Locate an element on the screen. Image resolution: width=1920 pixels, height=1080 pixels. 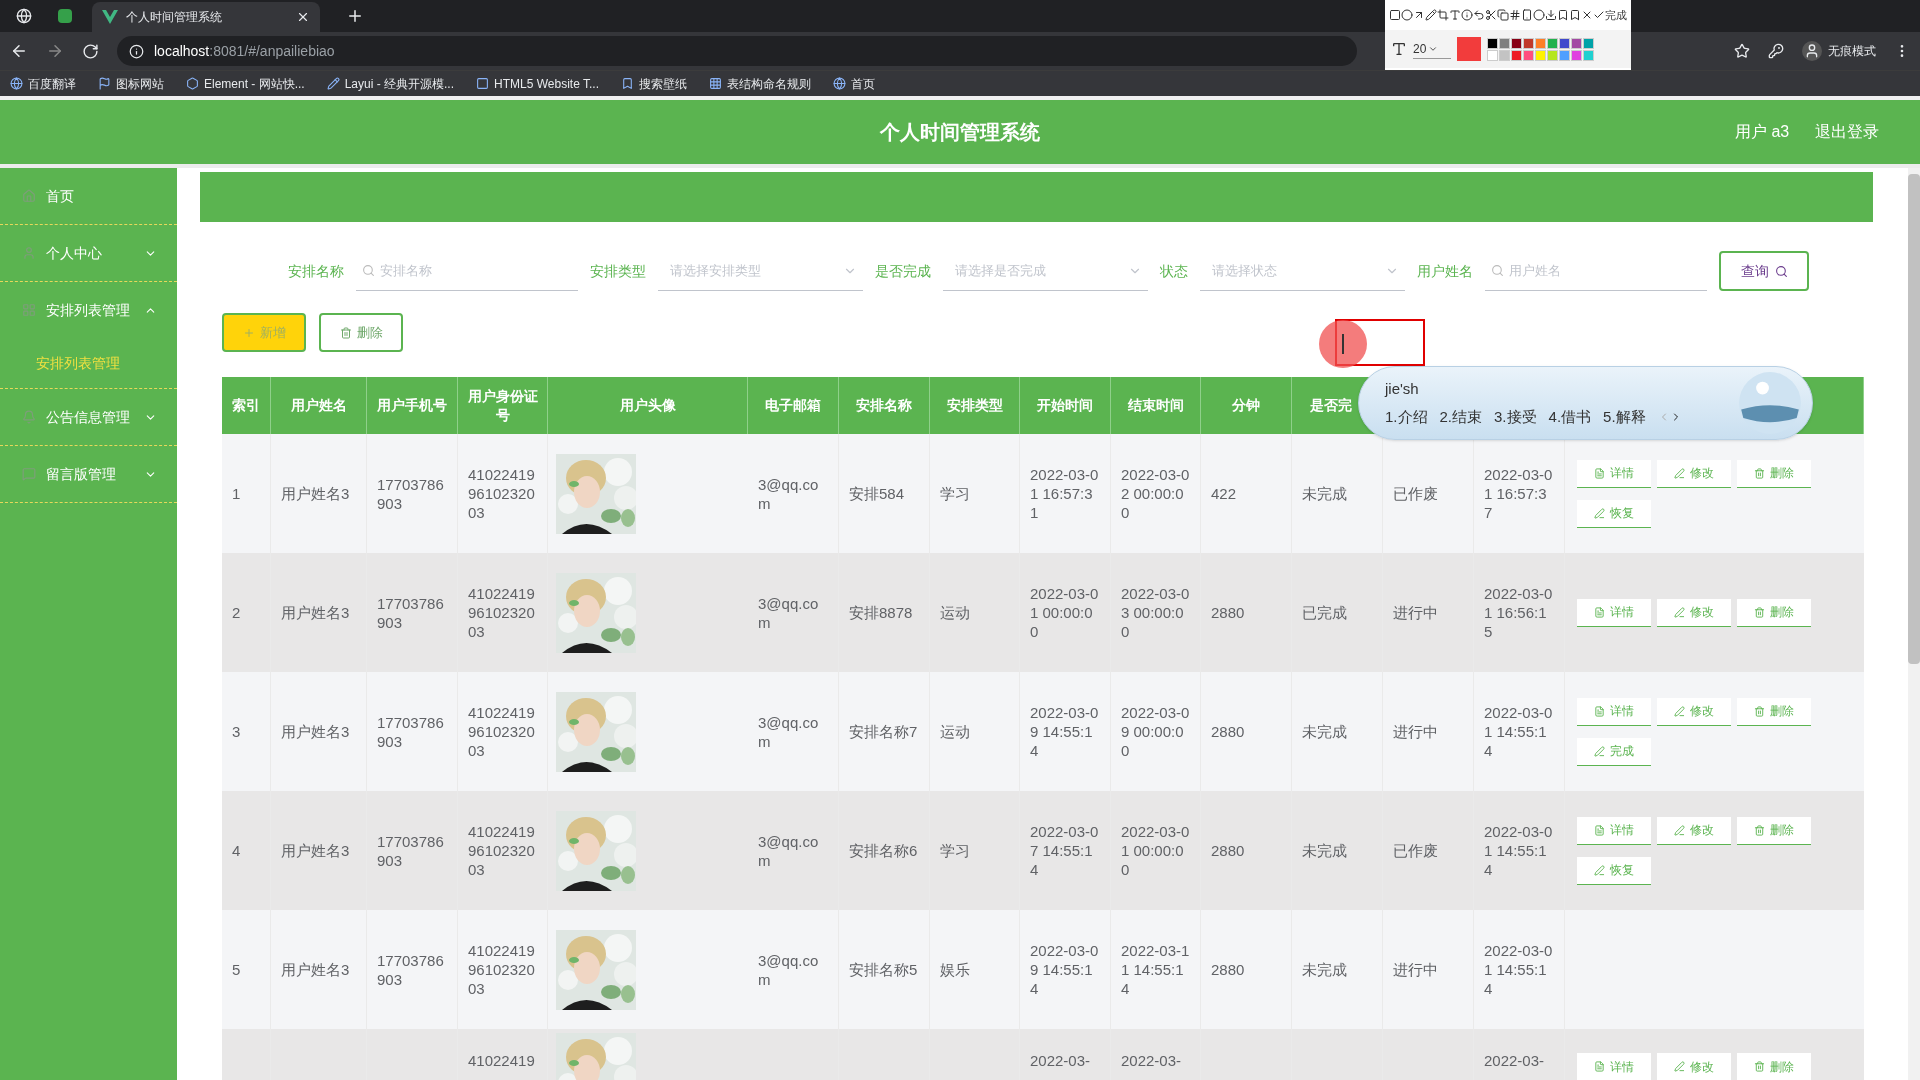
ime-candidate: 5.解释 is located at coordinates (1624, 417).